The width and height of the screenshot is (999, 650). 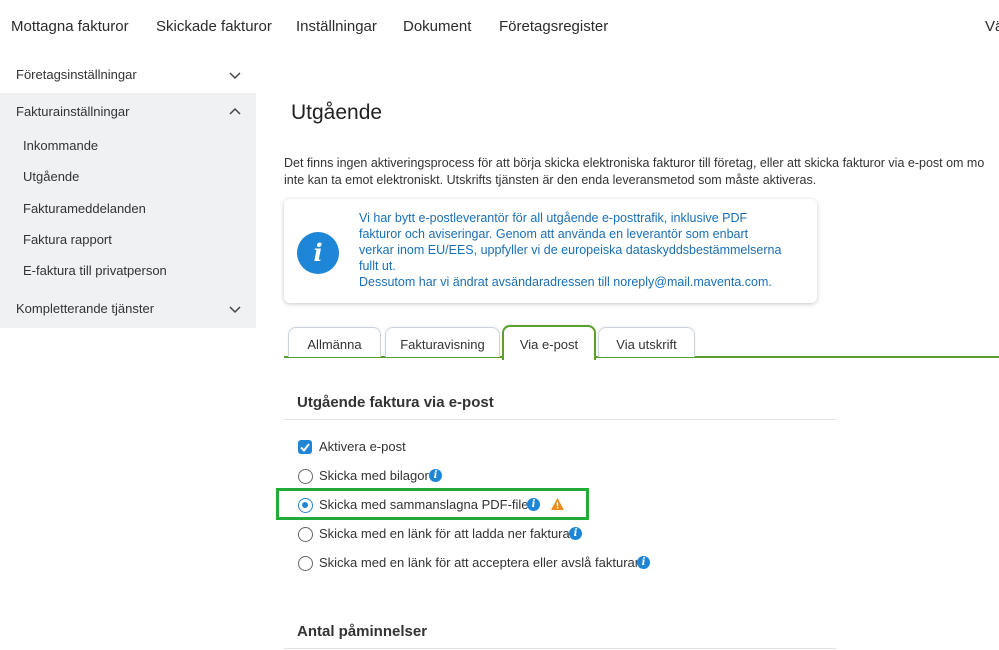 I want to click on chevron-up-icon, so click(x=235, y=111).